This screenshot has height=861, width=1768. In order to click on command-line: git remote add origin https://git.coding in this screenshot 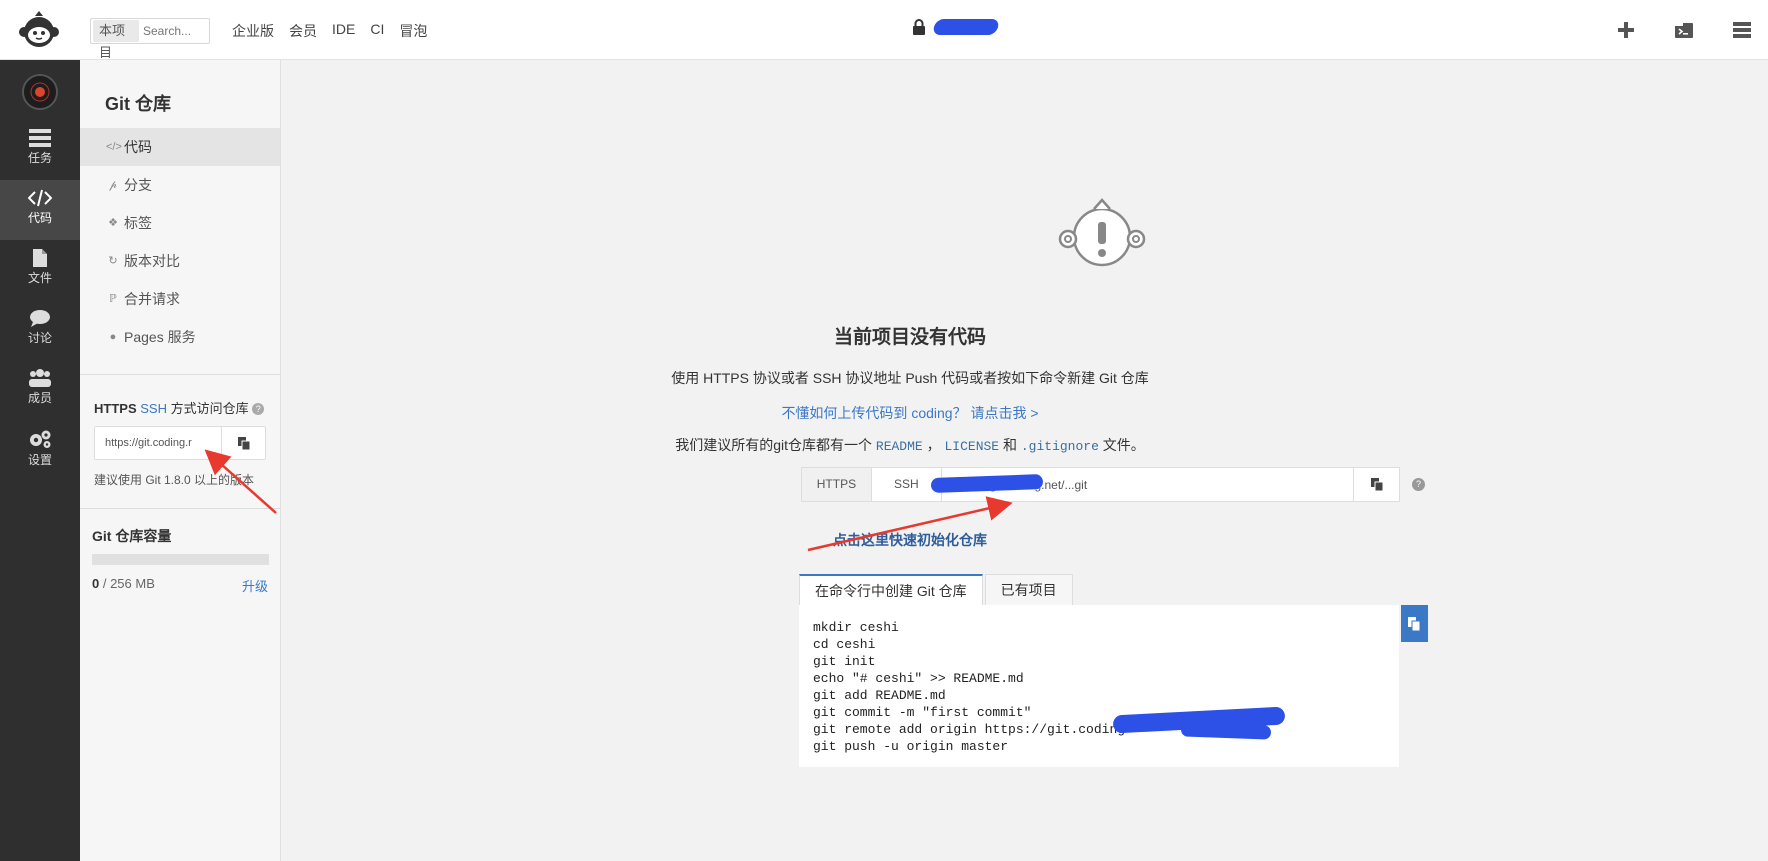, I will do `click(969, 729)`.